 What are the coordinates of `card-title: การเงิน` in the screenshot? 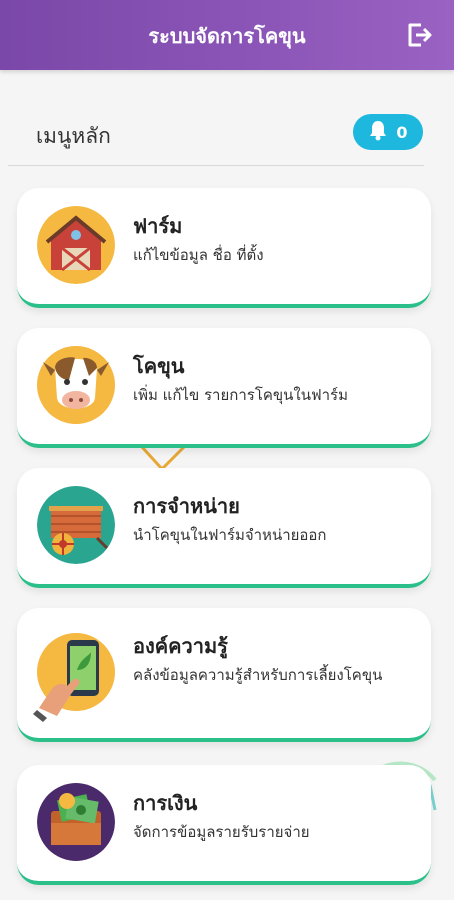 It's located at (165, 803).